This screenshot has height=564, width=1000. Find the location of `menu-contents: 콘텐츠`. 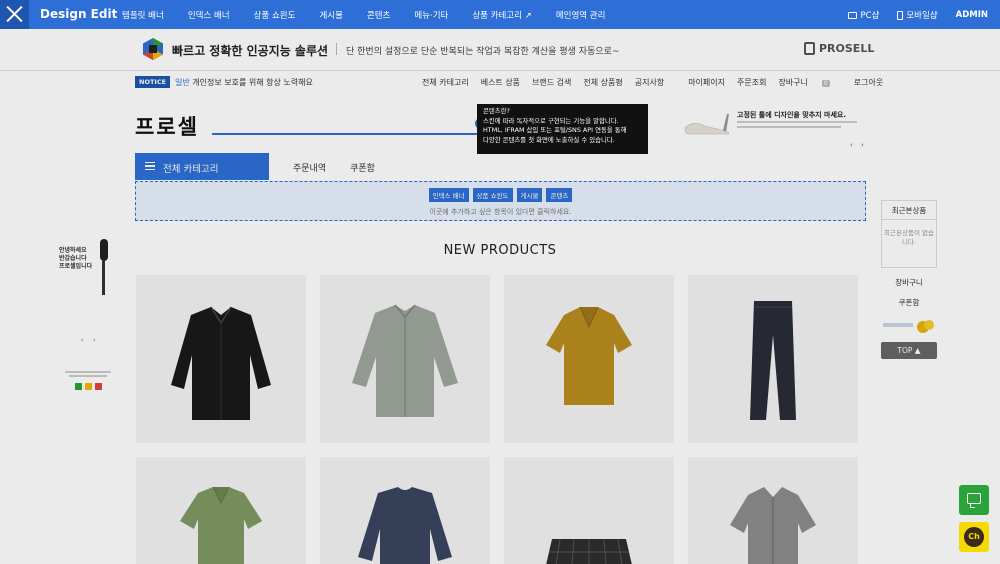

menu-contents: 콘텐츠 is located at coordinates (378, 15).